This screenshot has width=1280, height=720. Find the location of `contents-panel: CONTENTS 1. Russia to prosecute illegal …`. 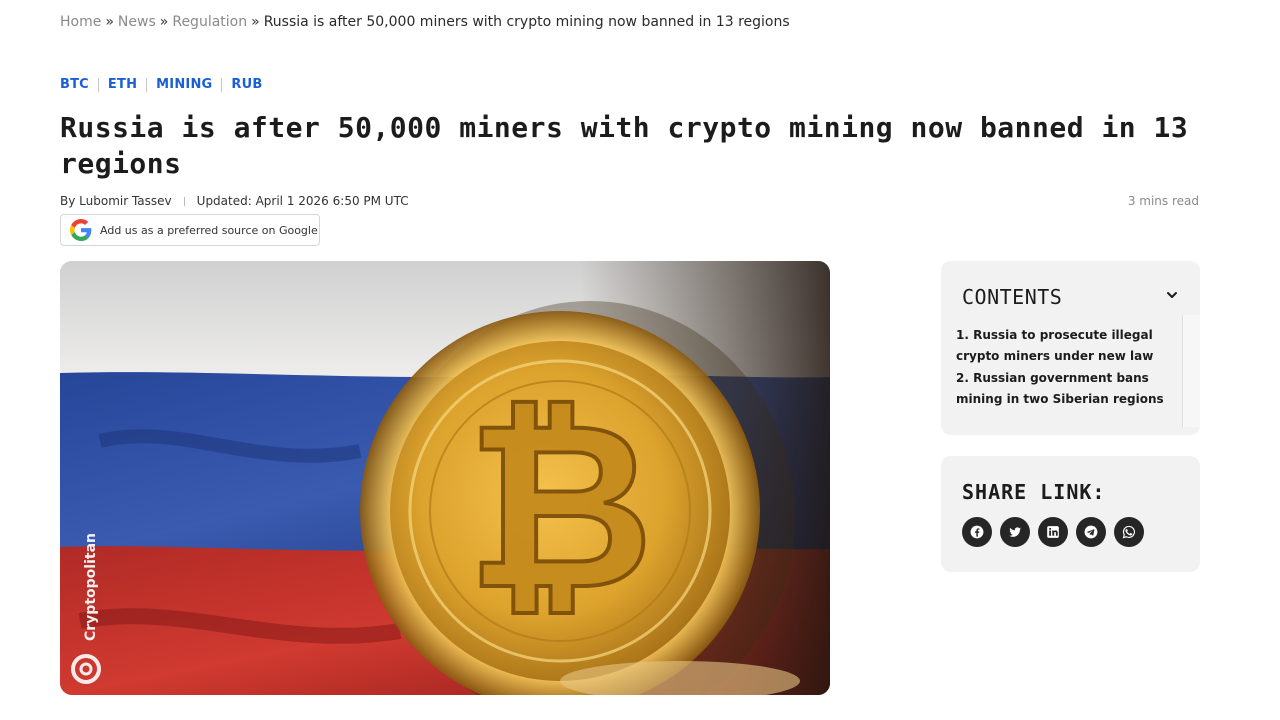

contents-panel: CONTENTS 1. Russia to prosecute illegal … is located at coordinates (1070, 348).